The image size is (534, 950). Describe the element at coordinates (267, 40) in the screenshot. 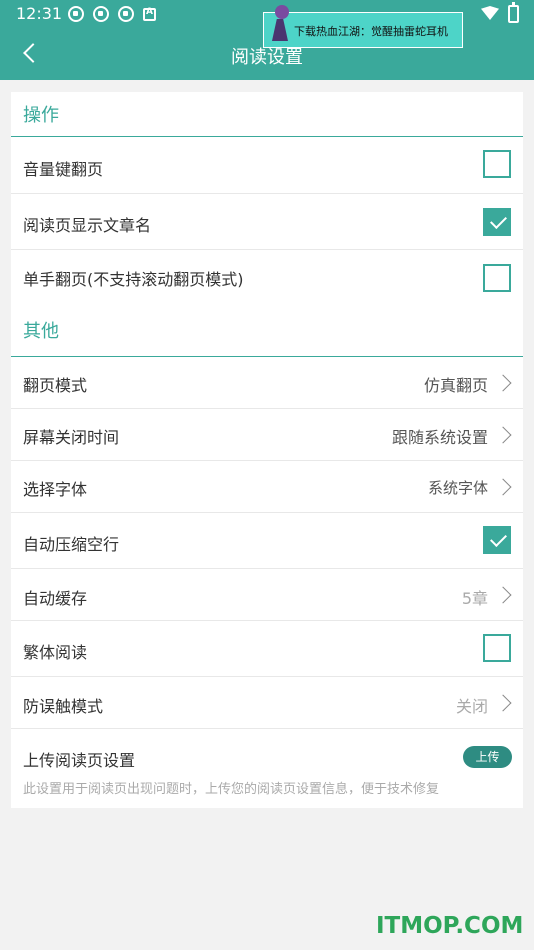

I see `app-header: 12:31 下载热血江湖：觉醒抽雷蛇耳机 阅读设置` at that location.